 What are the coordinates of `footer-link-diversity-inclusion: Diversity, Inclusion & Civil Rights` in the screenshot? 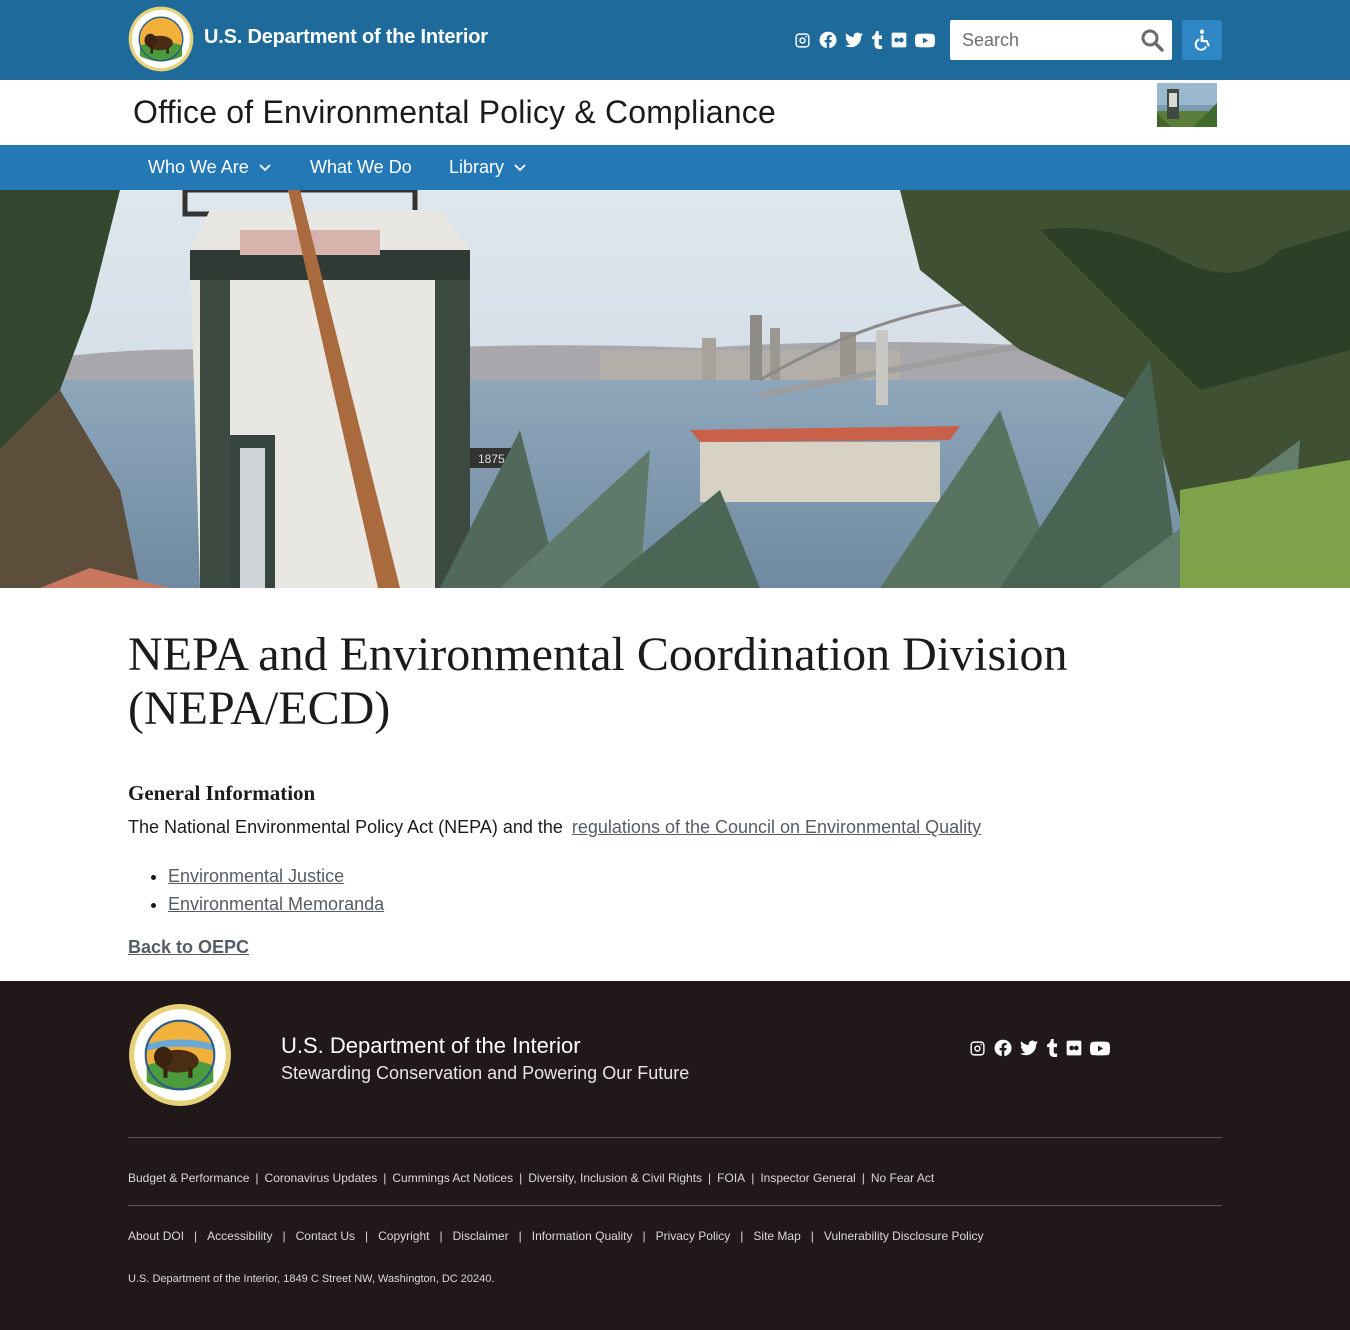 It's located at (615, 1178).